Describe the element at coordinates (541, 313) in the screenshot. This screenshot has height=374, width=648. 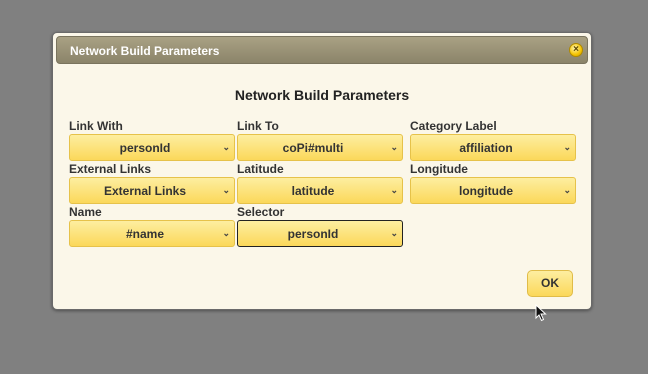
I see `mouse-pointer-icon` at that location.